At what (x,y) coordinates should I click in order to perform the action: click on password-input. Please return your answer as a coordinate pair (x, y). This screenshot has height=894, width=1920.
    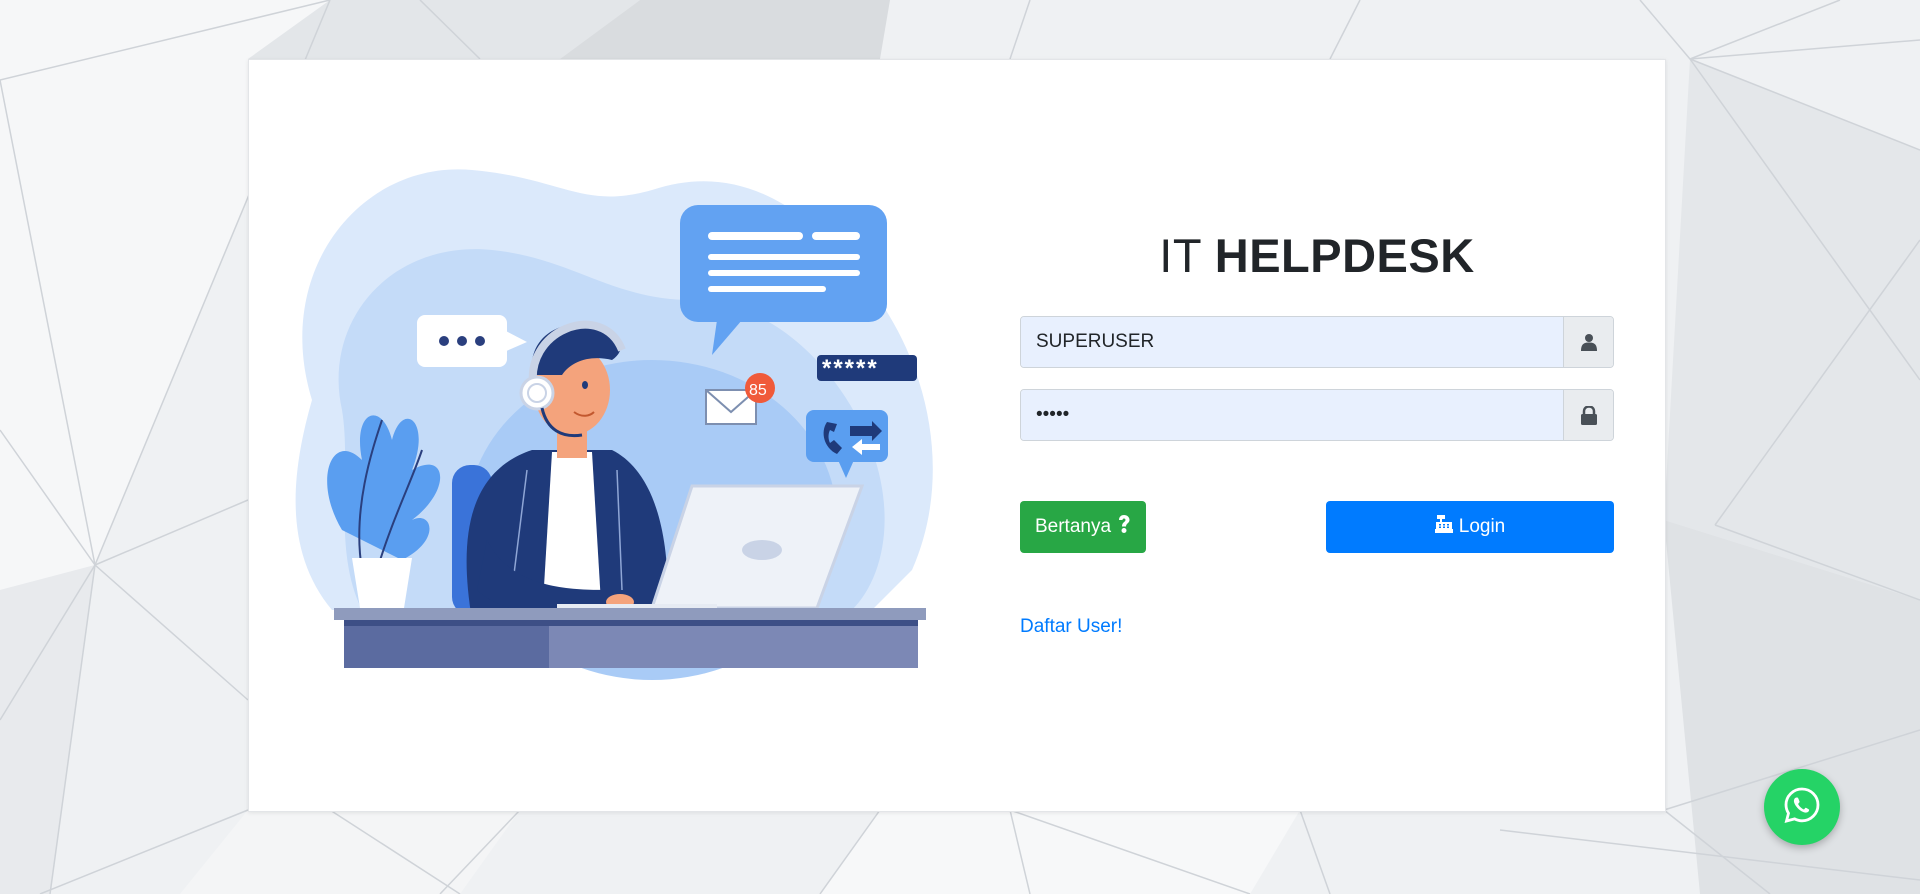
    Looking at the image, I should click on (1292, 415).